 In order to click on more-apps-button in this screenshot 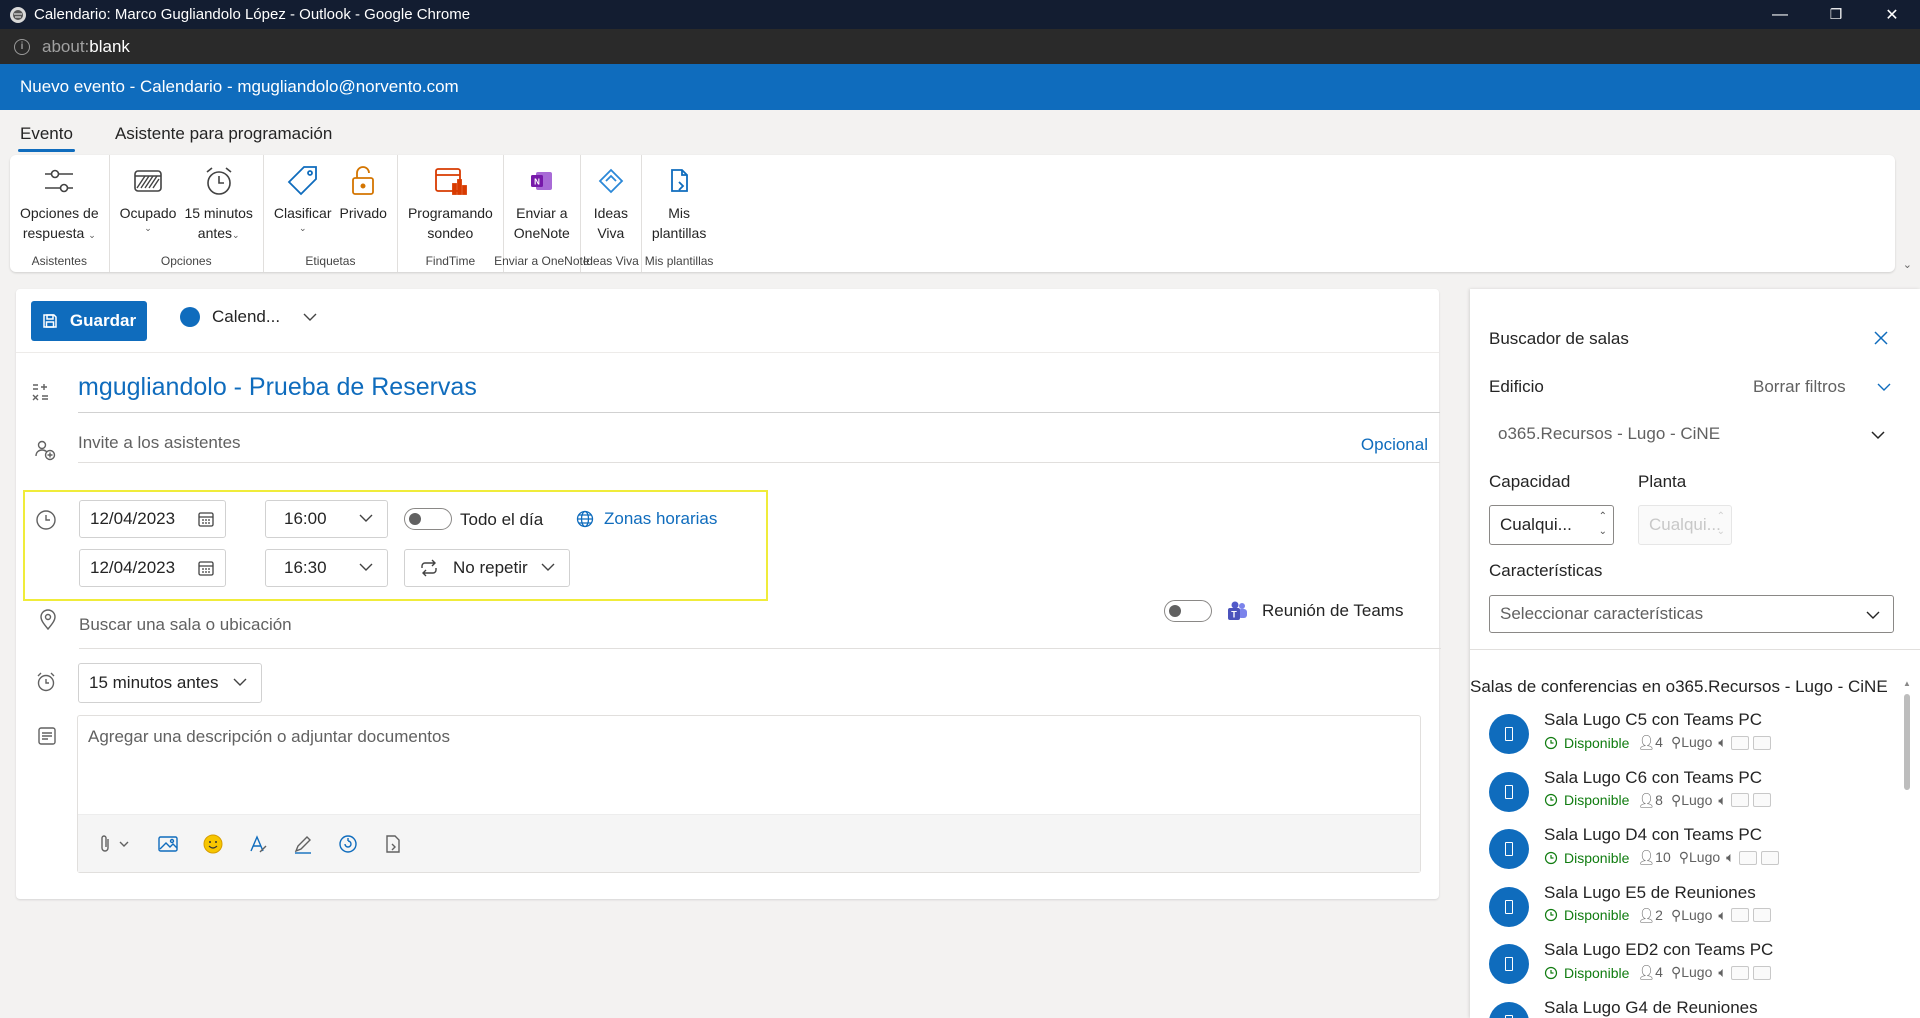, I will do `click(393, 844)`.